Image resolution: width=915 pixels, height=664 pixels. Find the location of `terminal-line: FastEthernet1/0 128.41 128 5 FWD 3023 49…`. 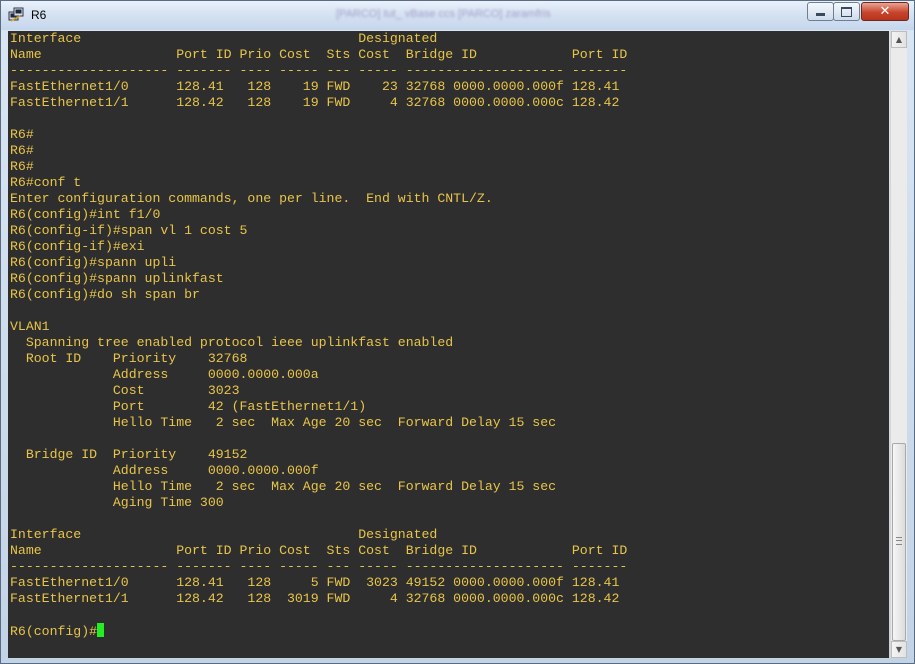

terminal-line: FastEthernet1/0 128.41 128 5 FWD 3023 49… is located at coordinates (315, 582).